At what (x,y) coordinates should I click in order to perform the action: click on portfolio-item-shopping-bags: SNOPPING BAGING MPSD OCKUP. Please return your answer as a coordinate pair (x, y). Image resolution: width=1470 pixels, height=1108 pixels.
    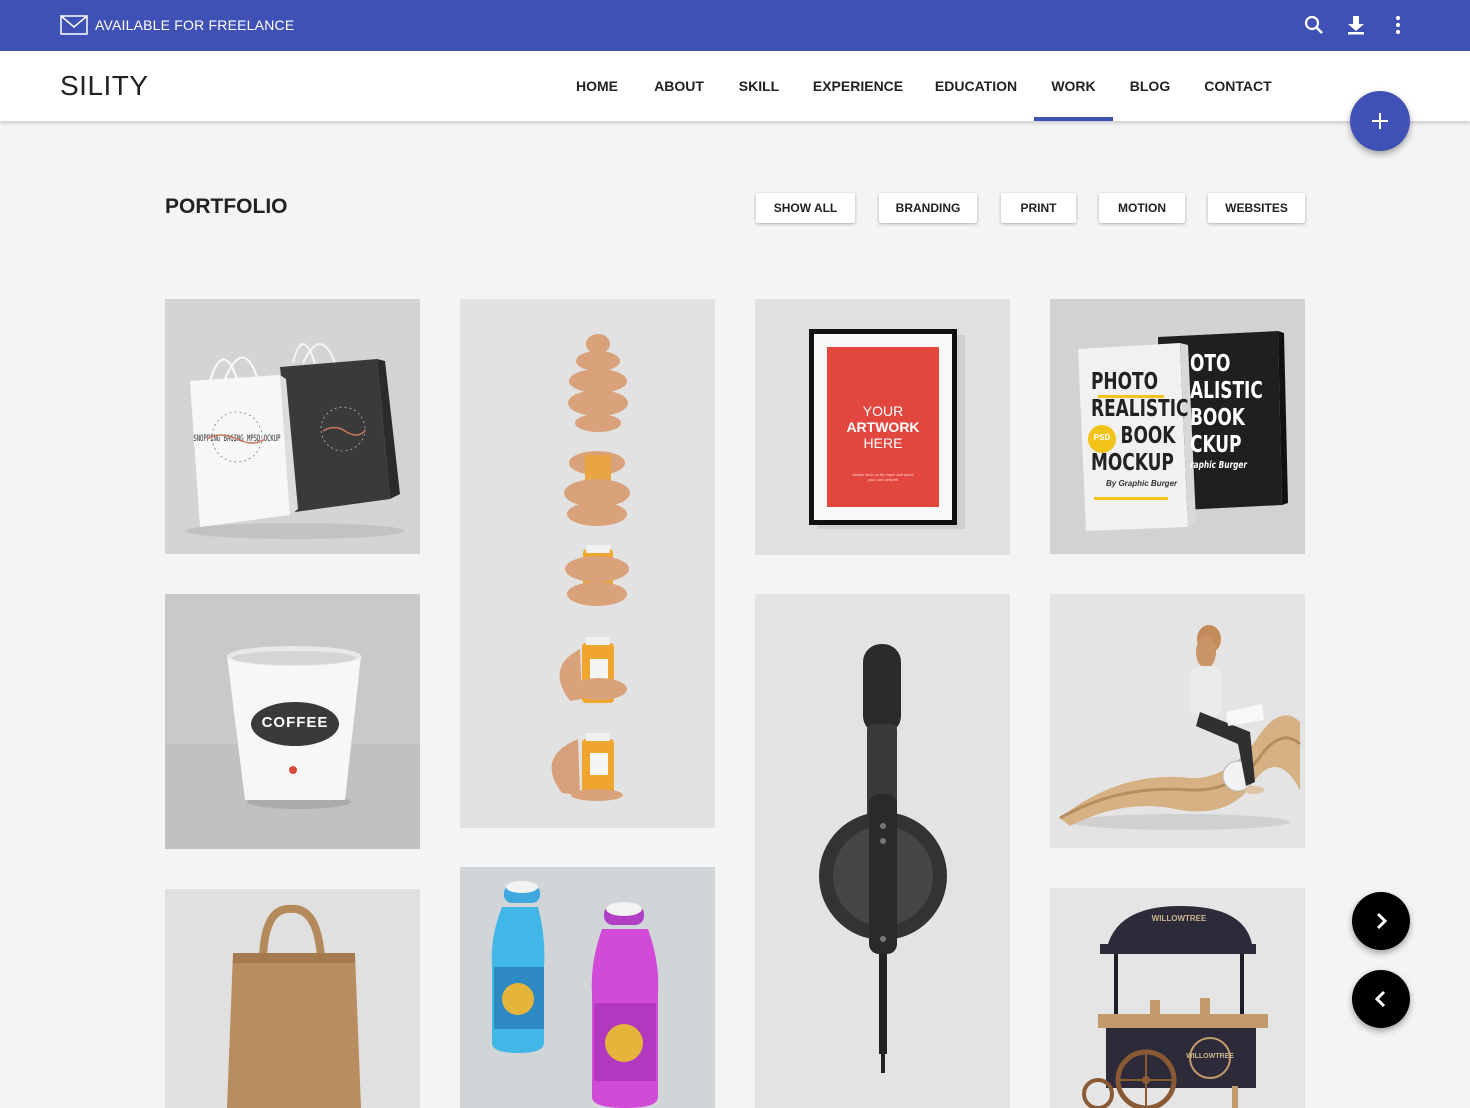
    Looking at the image, I should click on (292, 426).